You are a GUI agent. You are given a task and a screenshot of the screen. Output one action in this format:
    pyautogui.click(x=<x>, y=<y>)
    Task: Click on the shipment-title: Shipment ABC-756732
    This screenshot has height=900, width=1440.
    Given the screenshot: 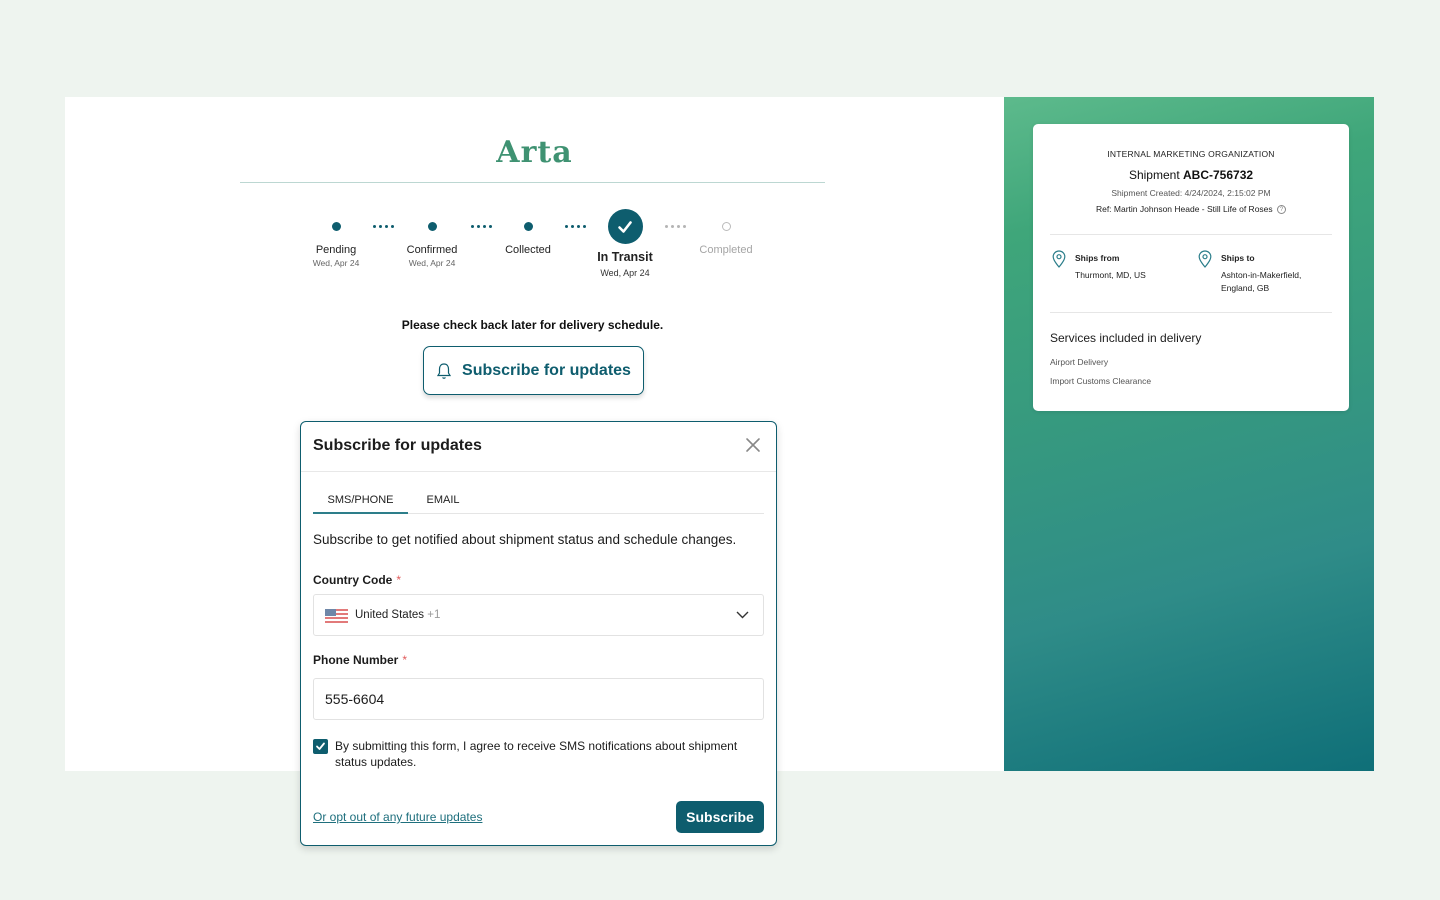 What is the action you would take?
    pyautogui.click(x=1191, y=175)
    